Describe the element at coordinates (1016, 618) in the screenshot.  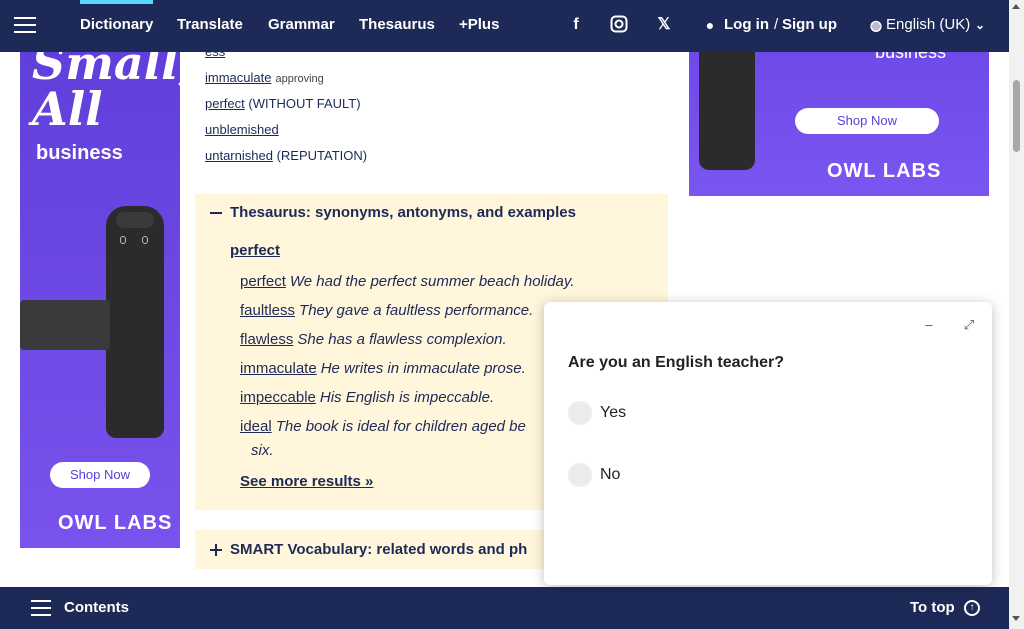
I see `scroll-down-icon` at that location.